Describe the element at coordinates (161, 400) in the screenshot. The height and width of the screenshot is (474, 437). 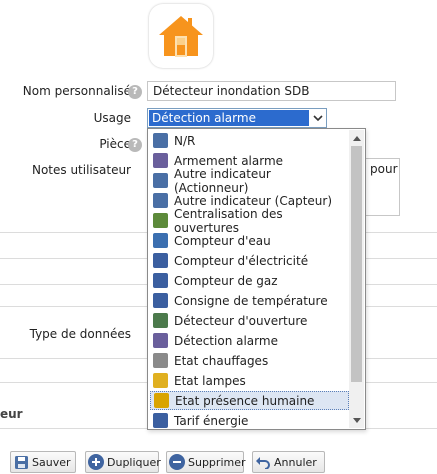
I see `presence-icon` at that location.